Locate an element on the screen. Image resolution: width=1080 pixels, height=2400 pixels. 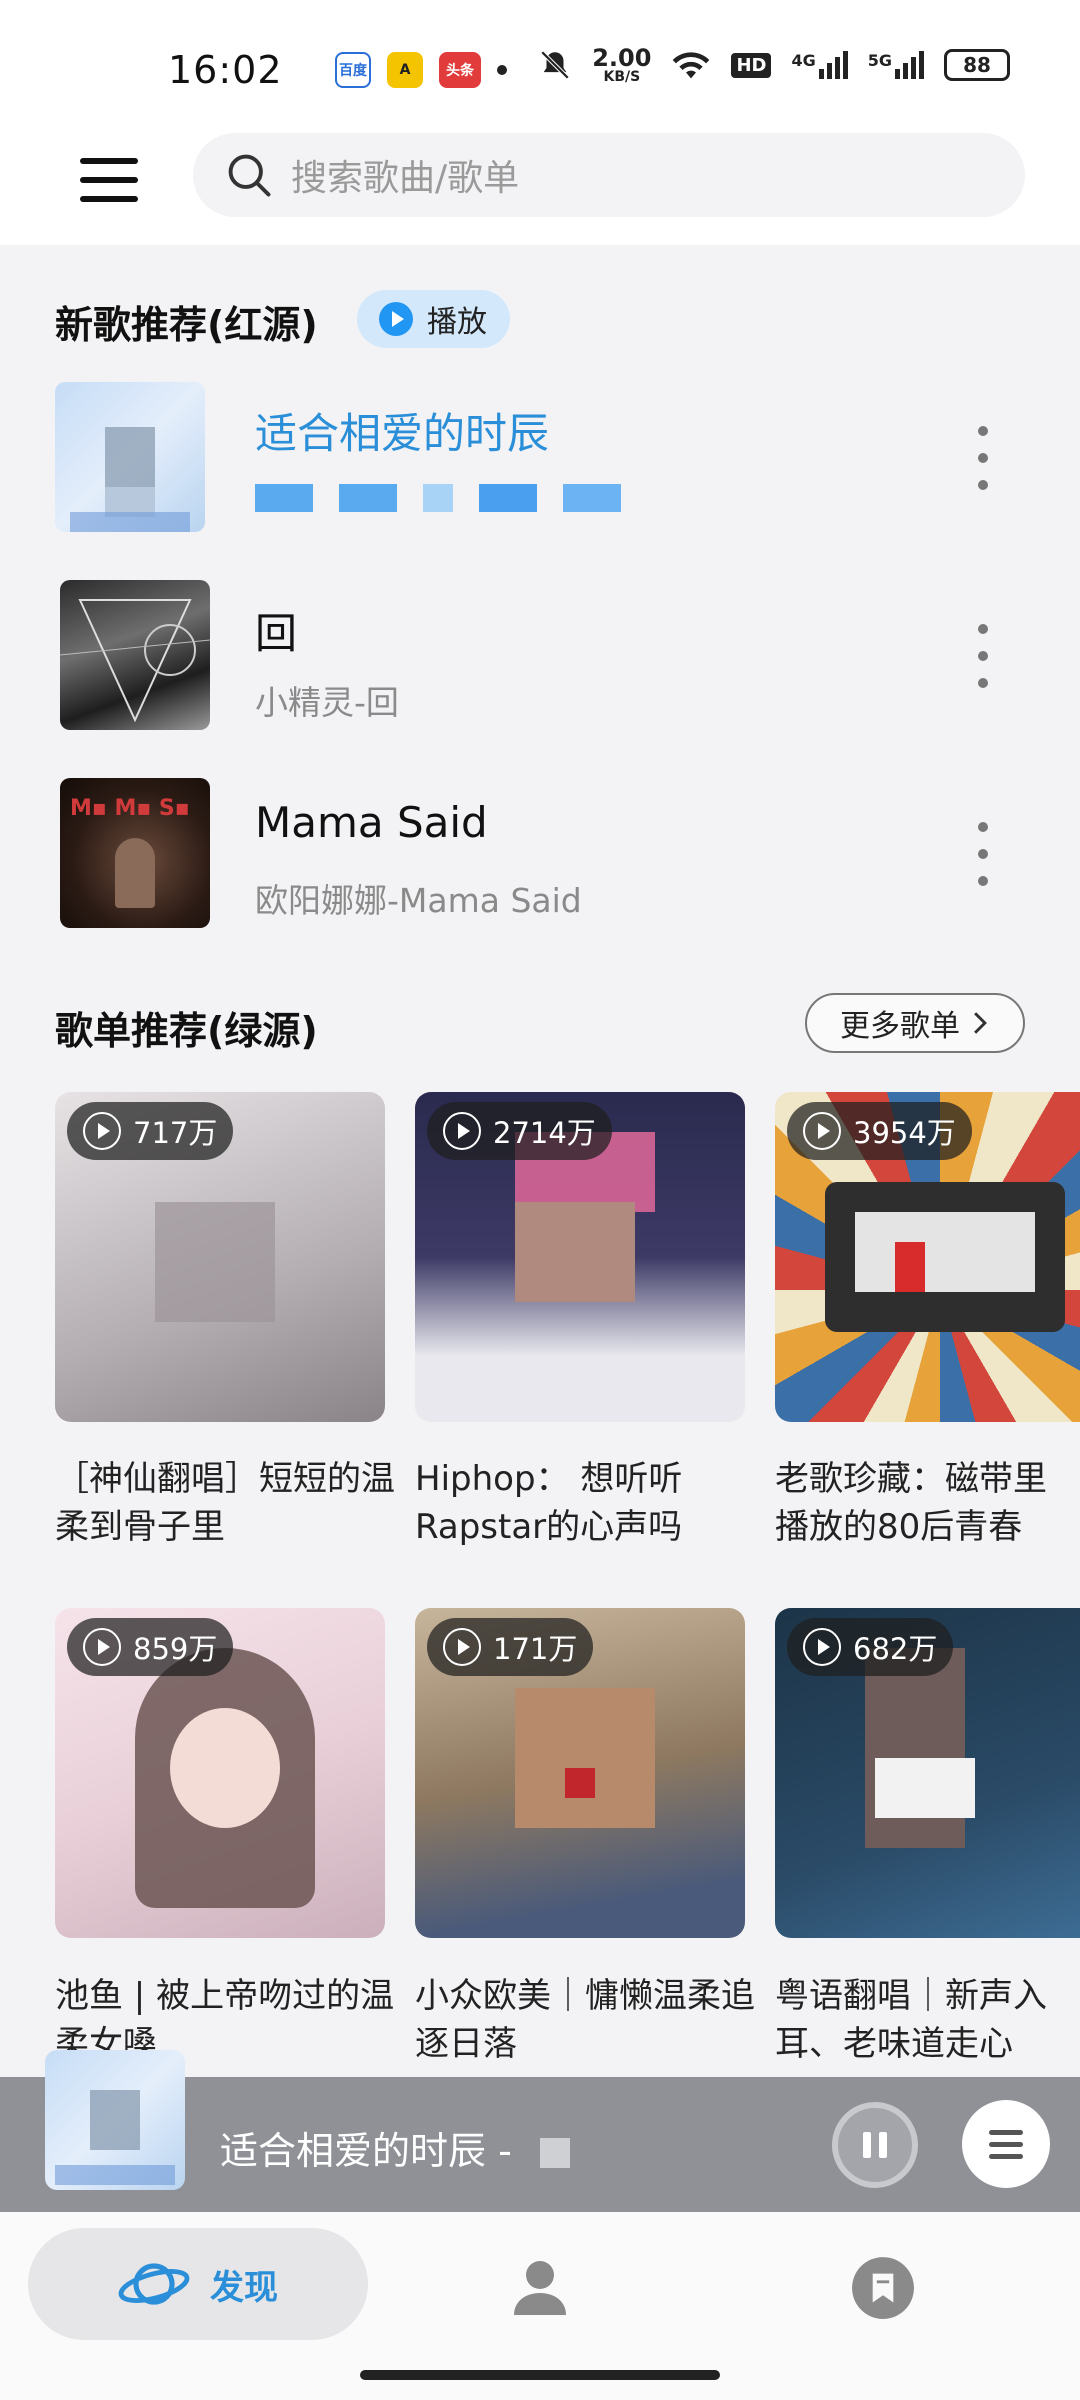
playlist-card: 859万 is located at coordinates (220, 1773).